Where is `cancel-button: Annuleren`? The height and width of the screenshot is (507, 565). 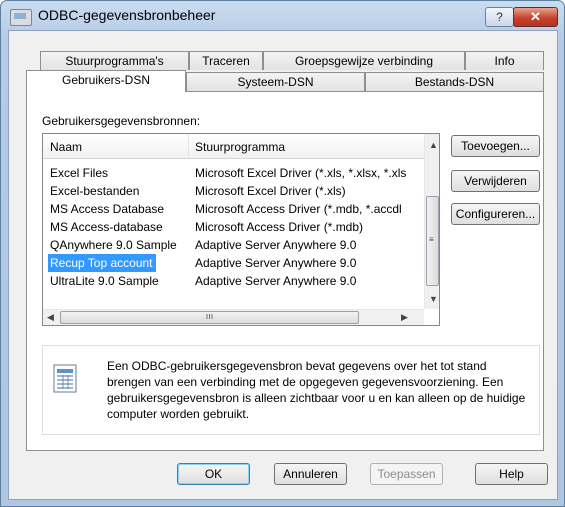
cancel-button: Annuleren is located at coordinates (310, 474).